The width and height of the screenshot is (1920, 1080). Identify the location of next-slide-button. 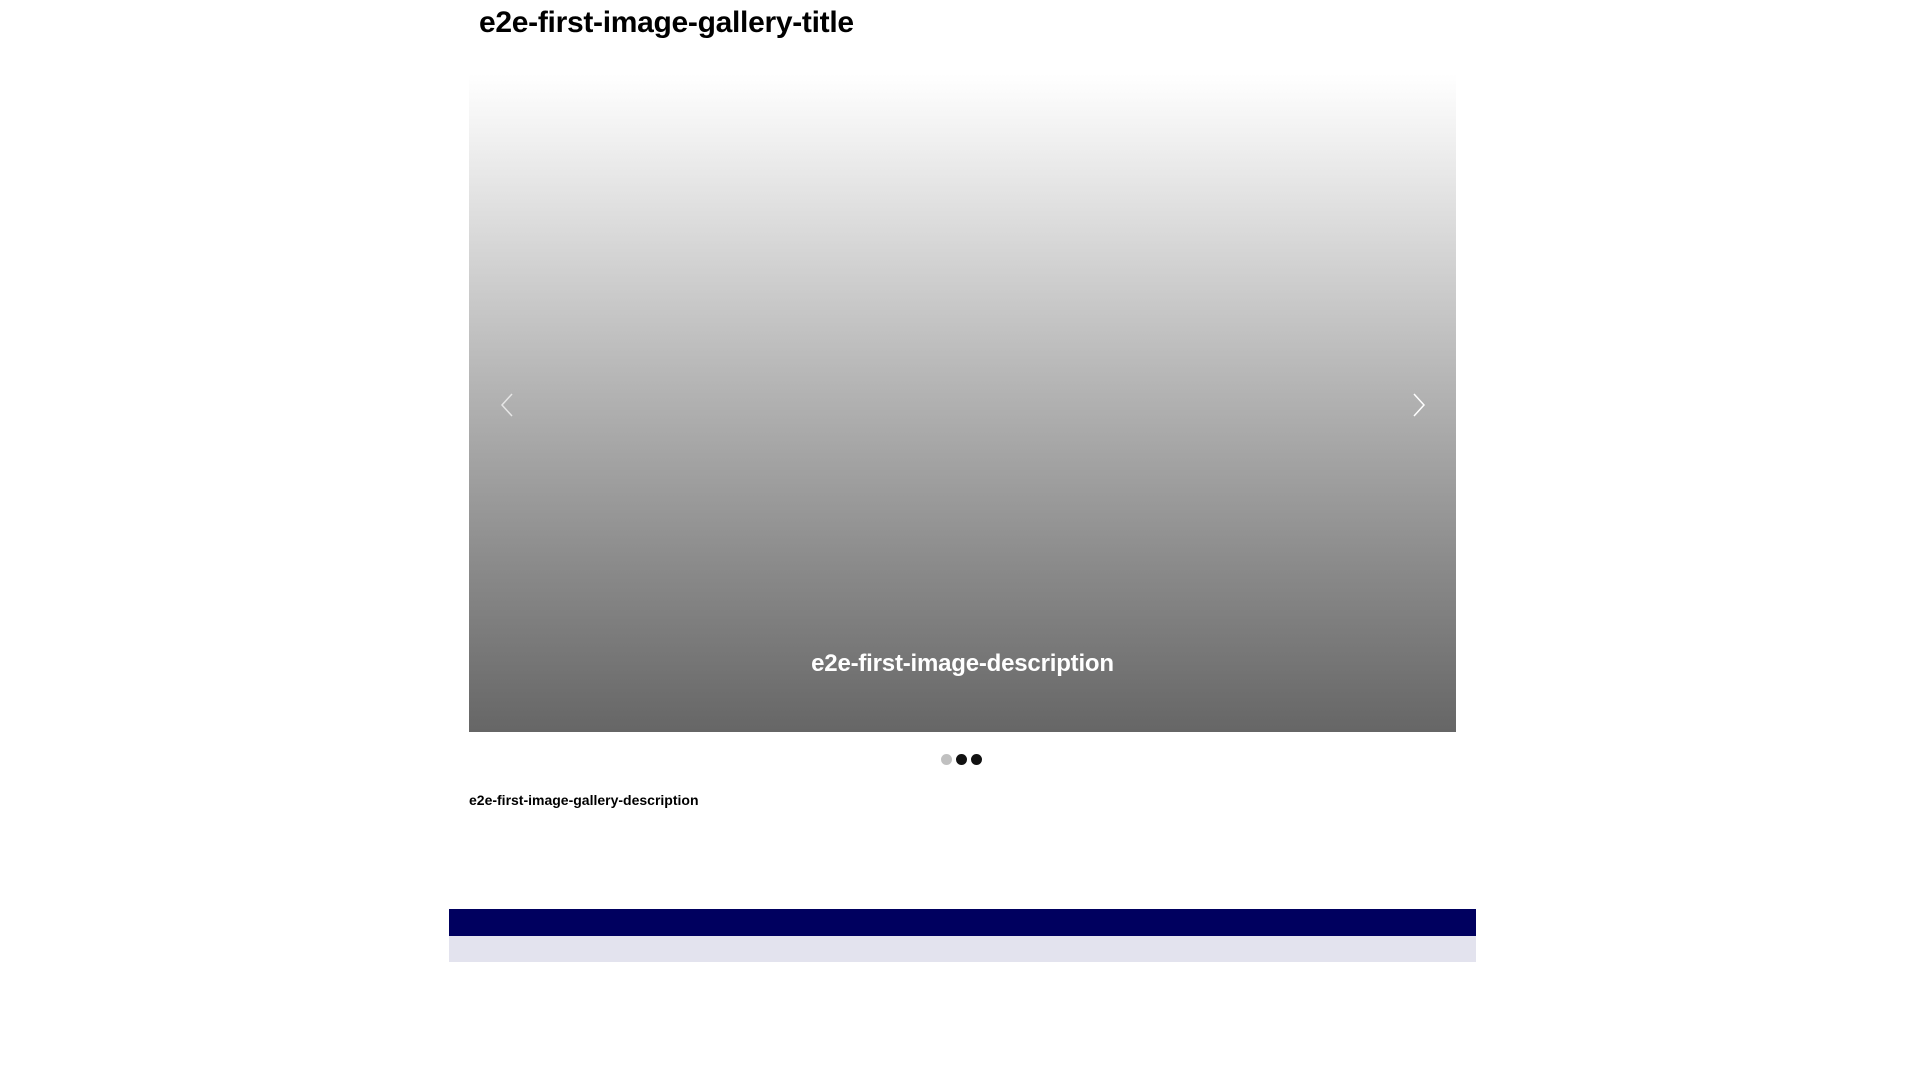
(1419, 405).